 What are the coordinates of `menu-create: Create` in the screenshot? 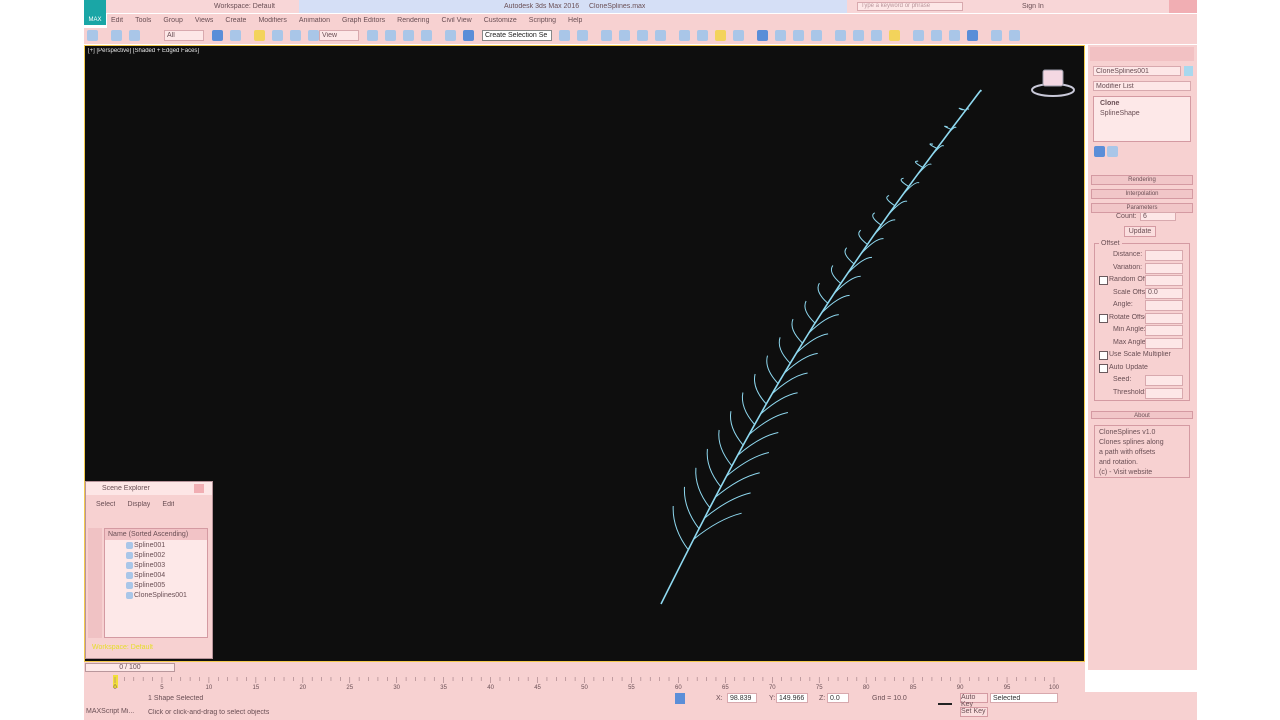 It's located at (235, 20).